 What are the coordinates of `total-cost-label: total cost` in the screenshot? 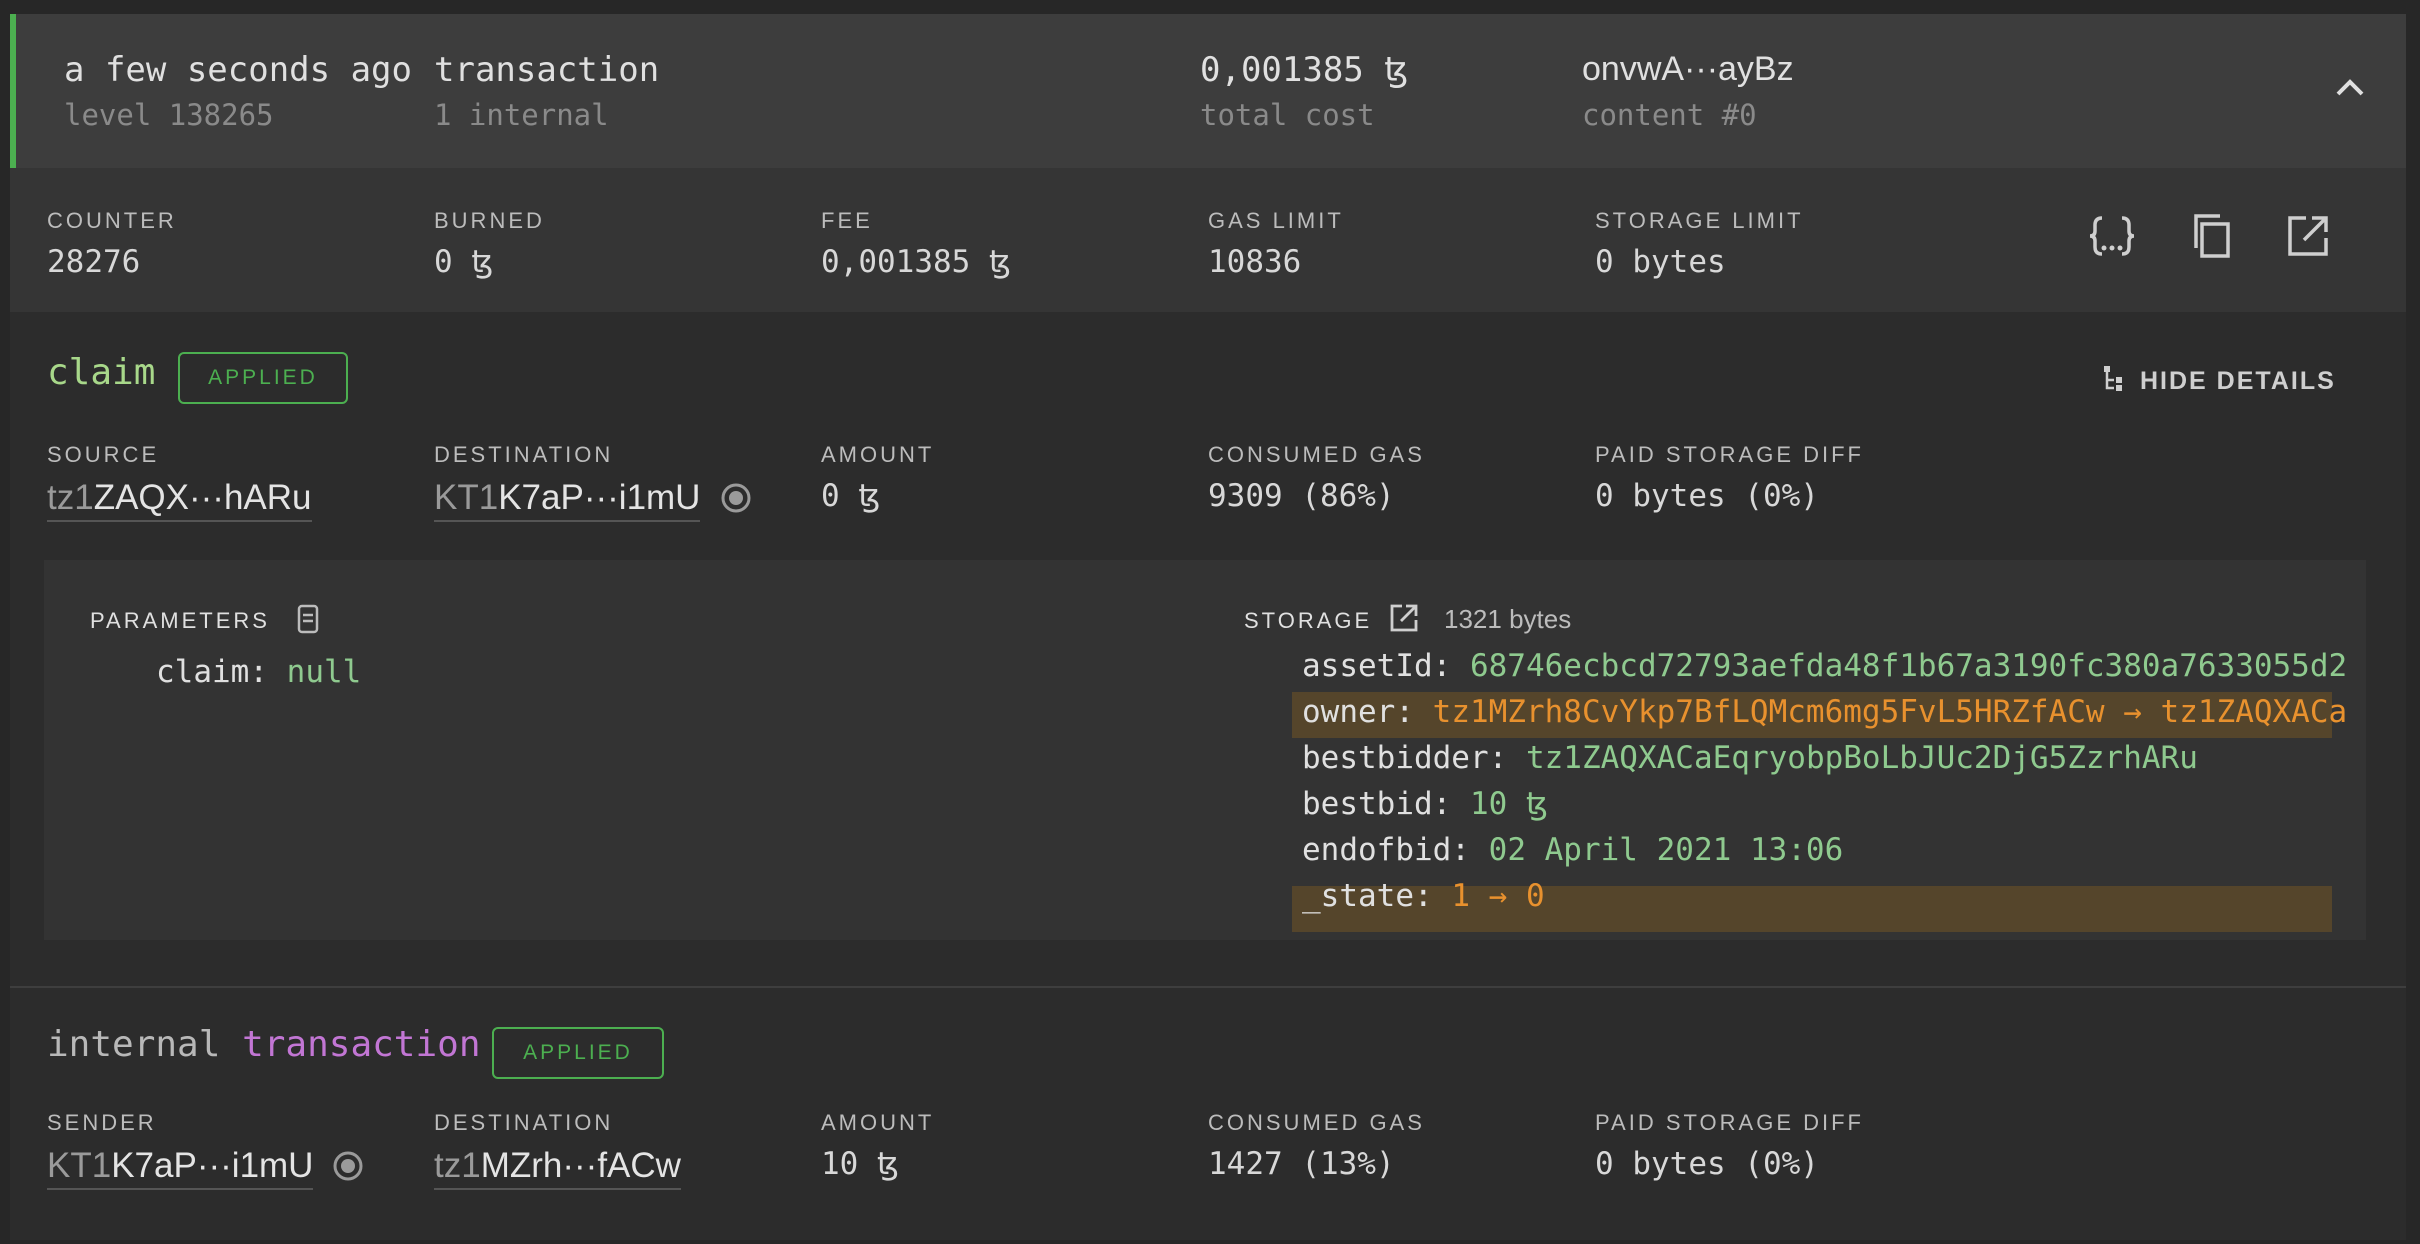 It's located at (1287, 115).